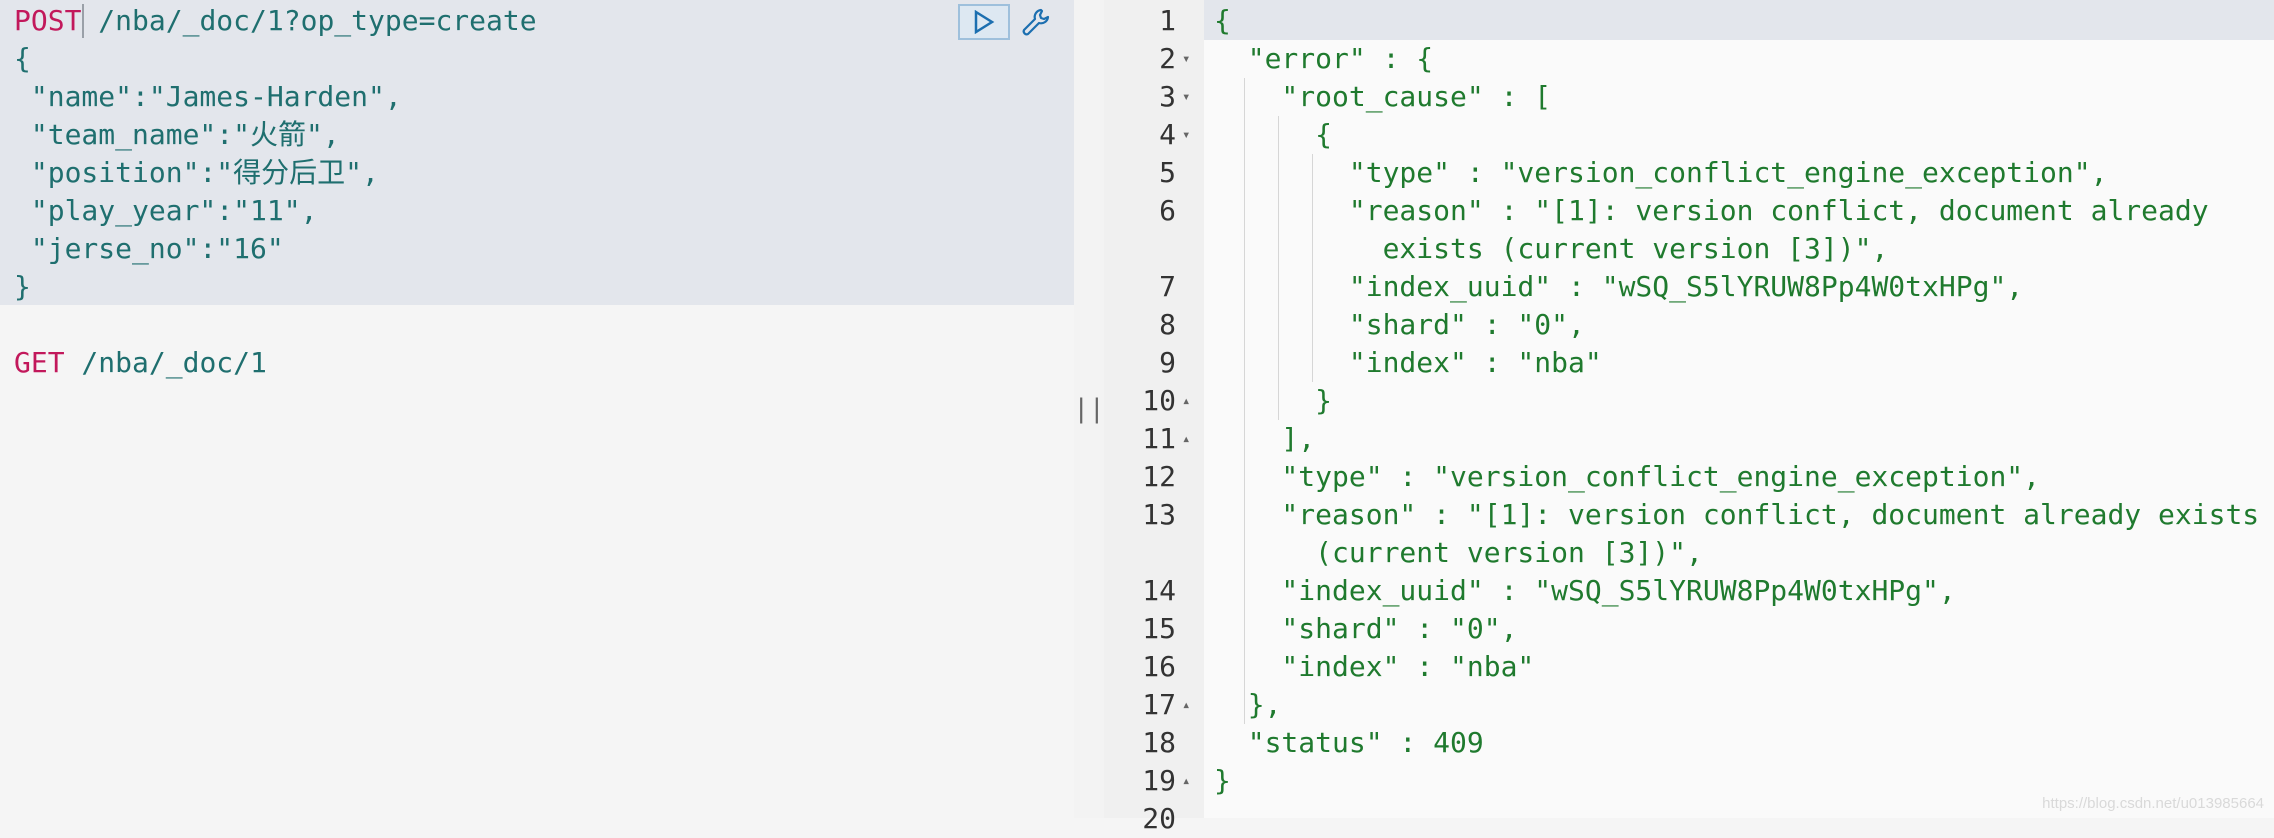 This screenshot has height=838, width=2274. I want to click on settings-wrench-button, so click(1035, 22).